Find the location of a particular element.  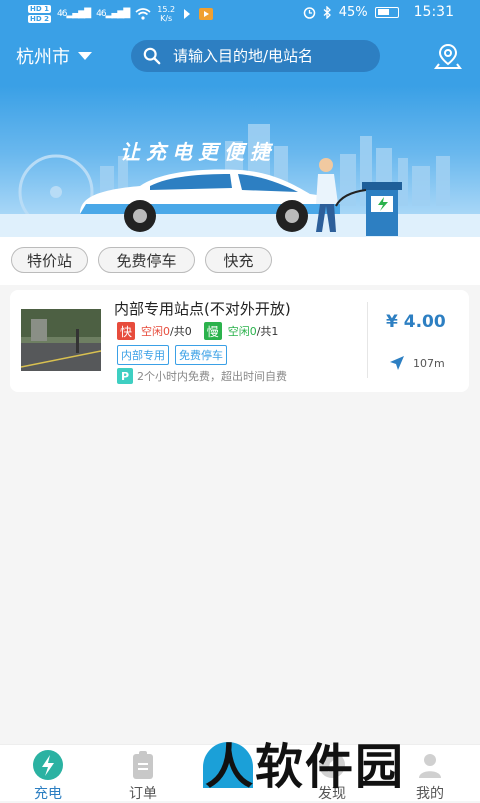

fast-total-count: /共0 is located at coordinates (181, 331).